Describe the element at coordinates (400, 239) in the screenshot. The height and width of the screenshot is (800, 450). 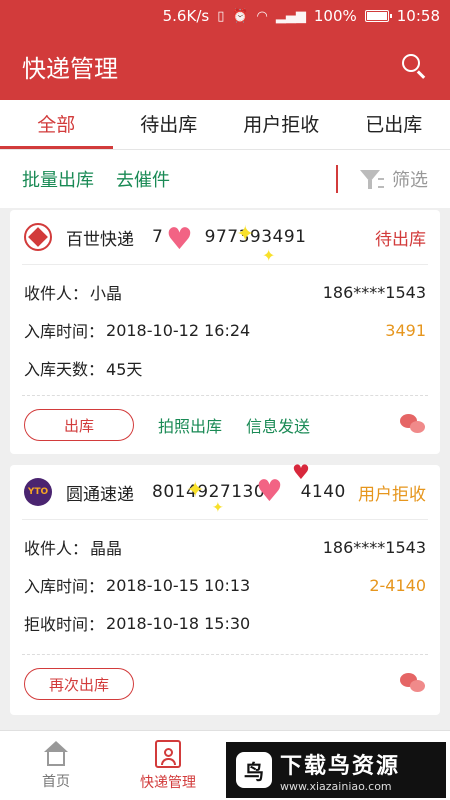
I see `status-badge: 待出库` at that location.